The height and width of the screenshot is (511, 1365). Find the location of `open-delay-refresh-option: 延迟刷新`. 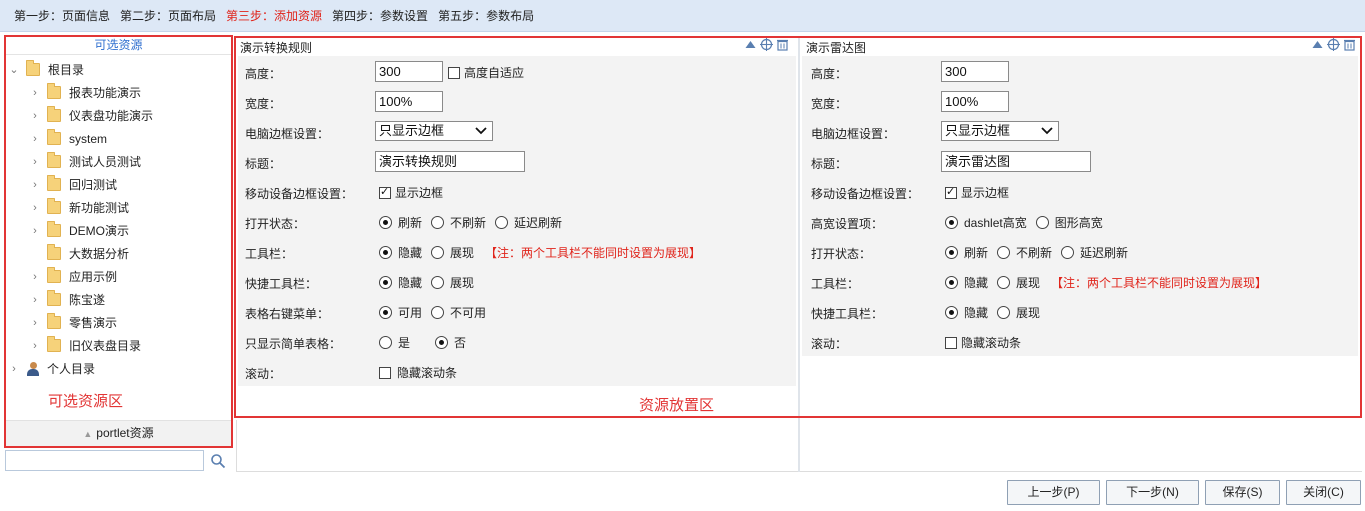

open-delay-refresh-option: 延迟刷新 is located at coordinates (528, 222).